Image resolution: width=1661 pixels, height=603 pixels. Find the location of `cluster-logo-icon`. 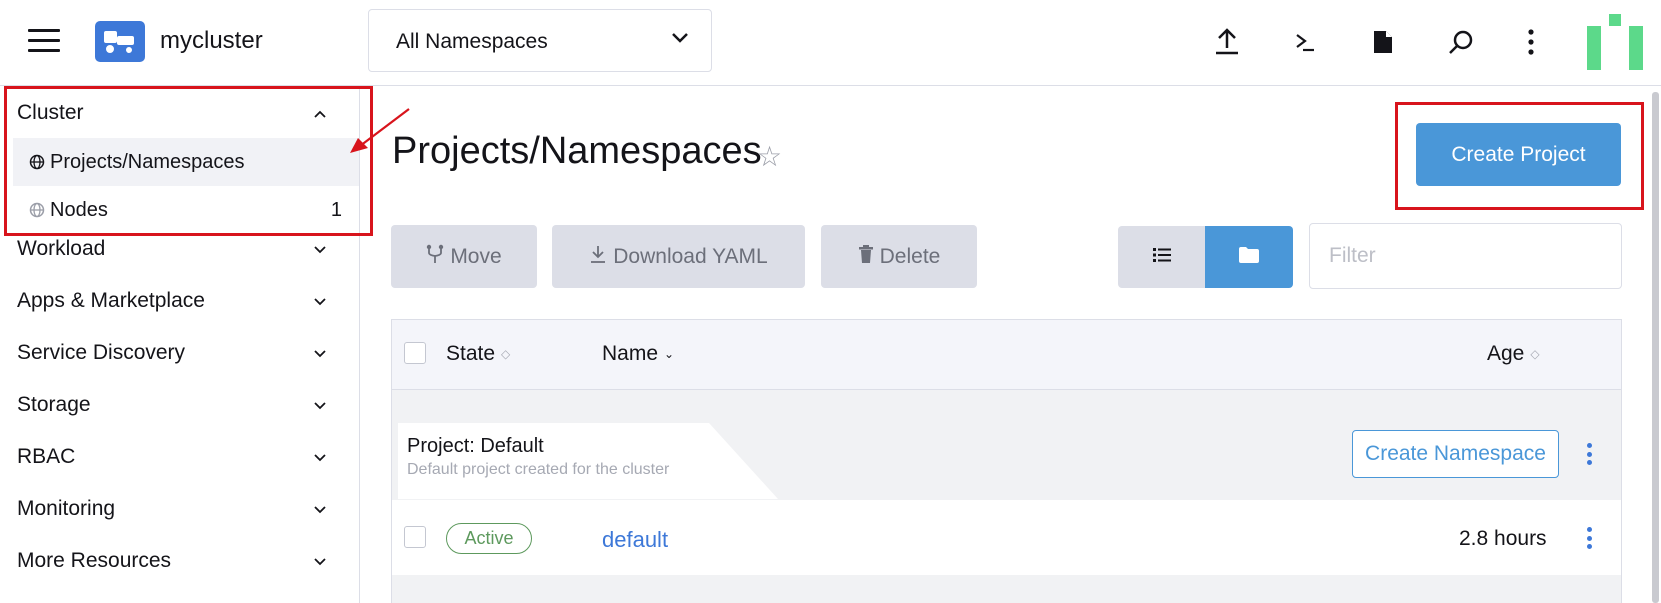

cluster-logo-icon is located at coordinates (120, 41).